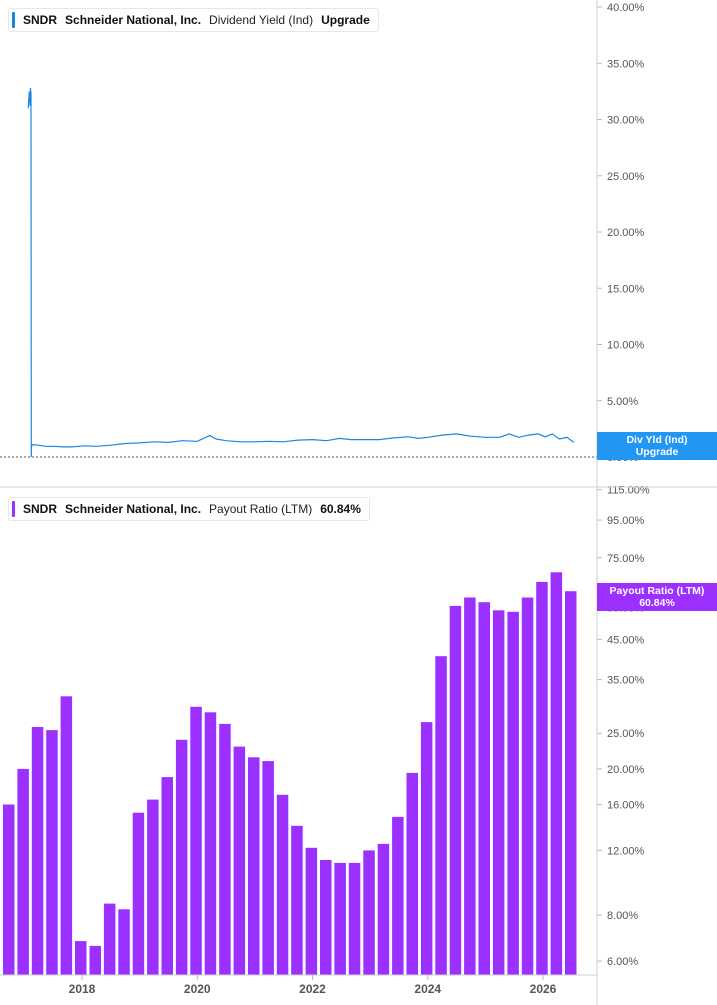 Image resolution: width=717 pixels, height=1005 pixels. Describe the element at coordinates (626, 521) in the screenshot. I see `y-tick-label: 95.00%` at that location.